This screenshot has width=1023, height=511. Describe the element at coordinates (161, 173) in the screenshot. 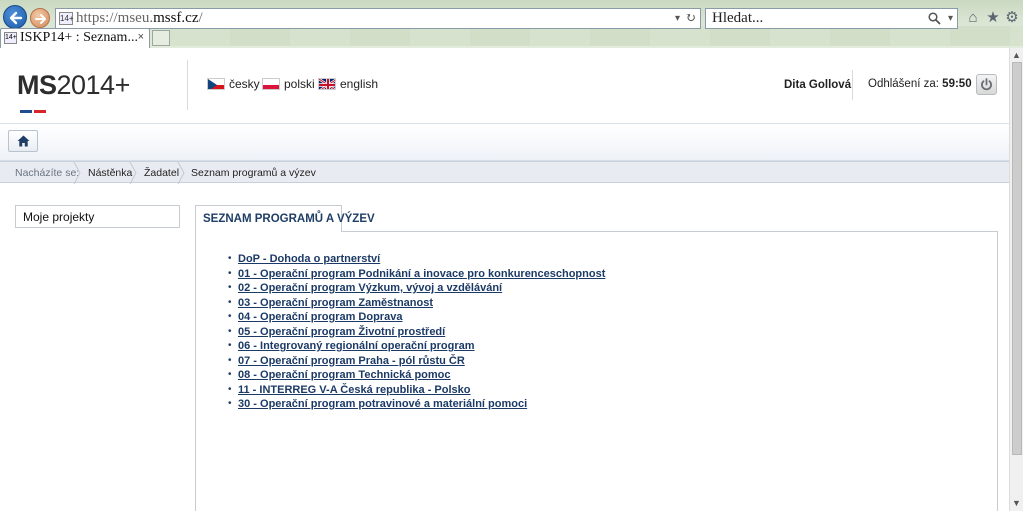

I see `breadcrumb-item-zadatel: Žadatel` at that location.